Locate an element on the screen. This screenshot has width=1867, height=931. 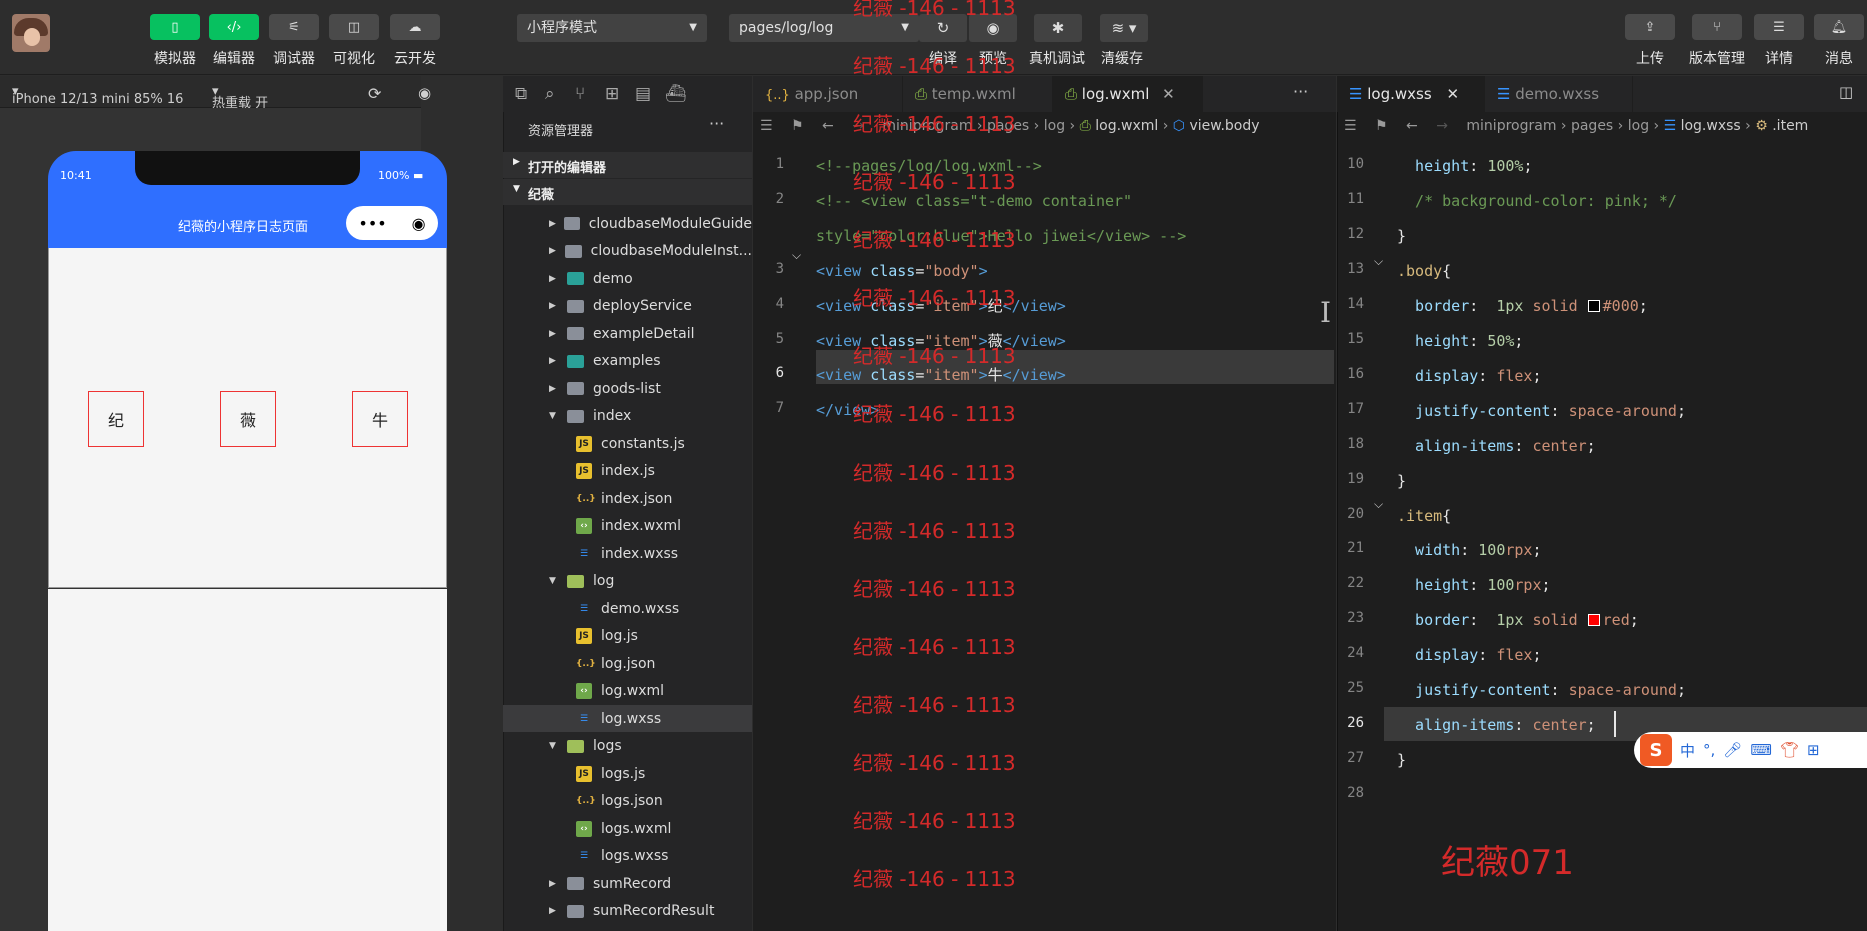
toolbox-icon: ⊞ is located at coordinates (1813, 750).